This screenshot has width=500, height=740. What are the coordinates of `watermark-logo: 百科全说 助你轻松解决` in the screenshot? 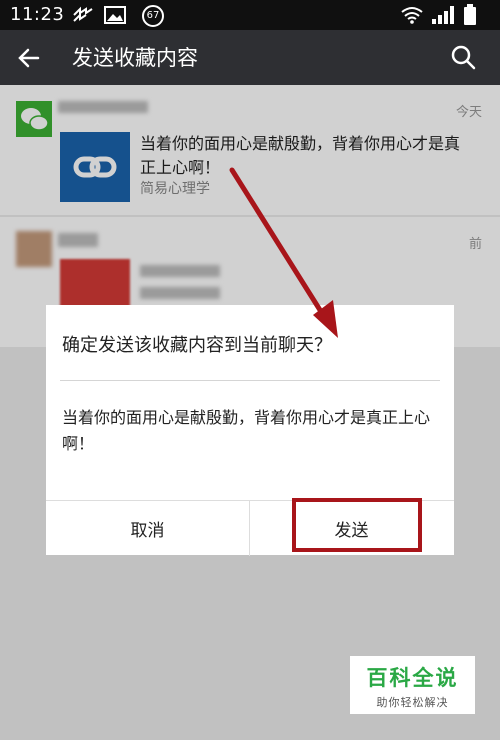 It's located at (412, 685).